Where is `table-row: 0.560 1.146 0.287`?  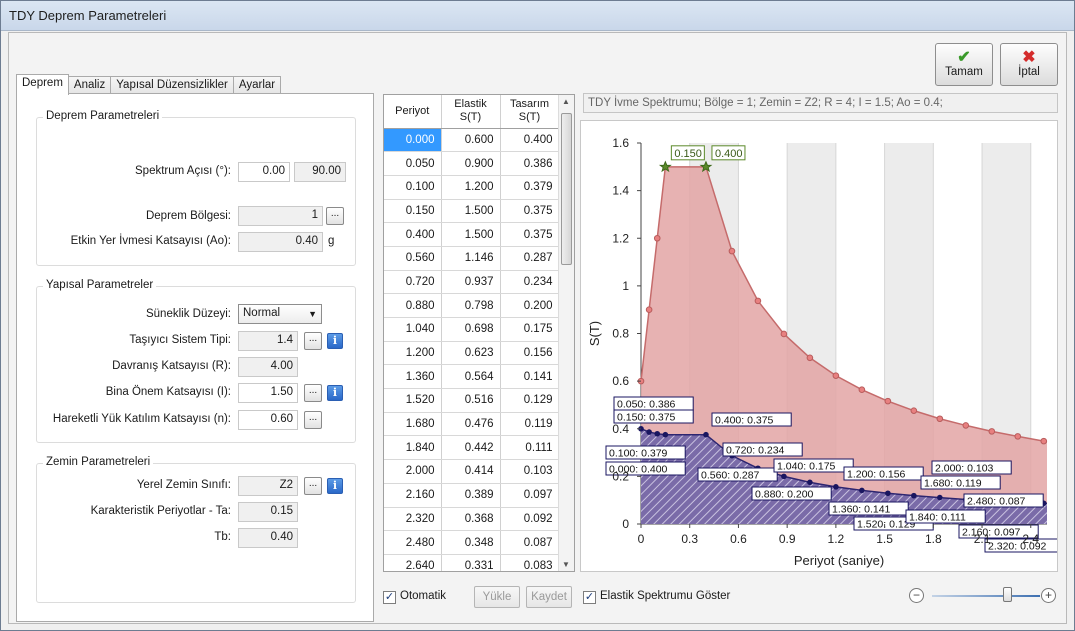
table-row: 0.560 1.146 0.287 is located at coordinates (472, 258).